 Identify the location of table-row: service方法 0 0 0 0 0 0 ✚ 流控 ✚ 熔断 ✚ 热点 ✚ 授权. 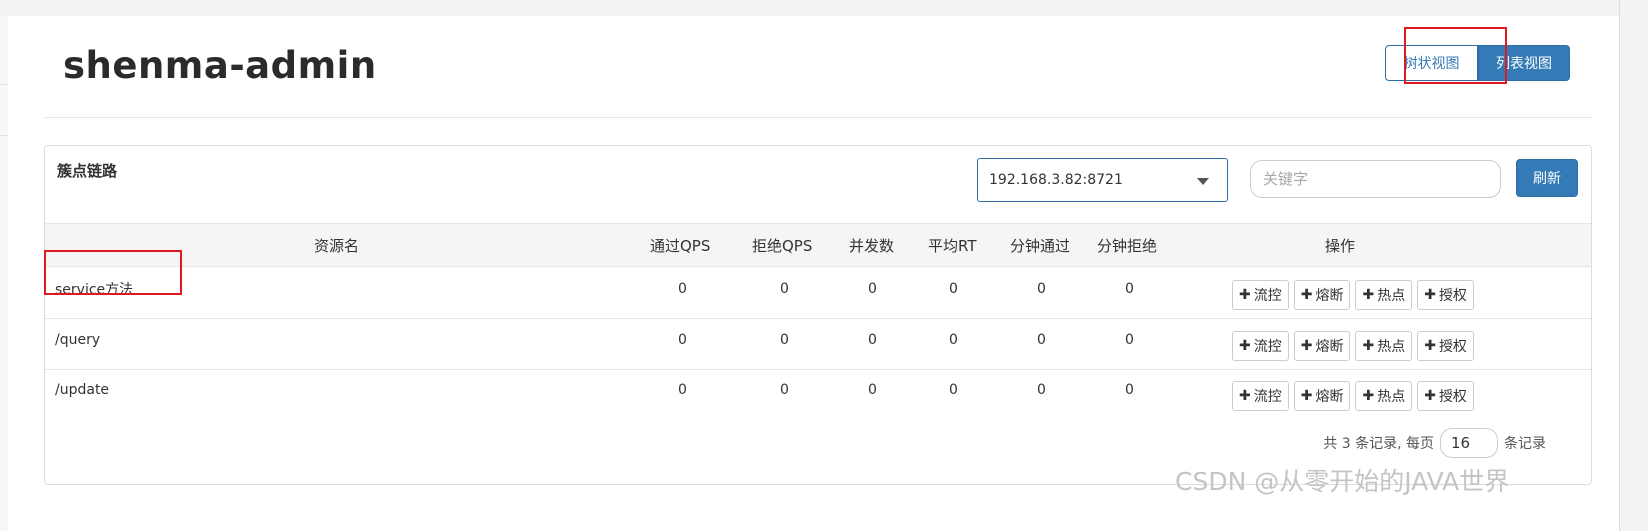
(818, 293).